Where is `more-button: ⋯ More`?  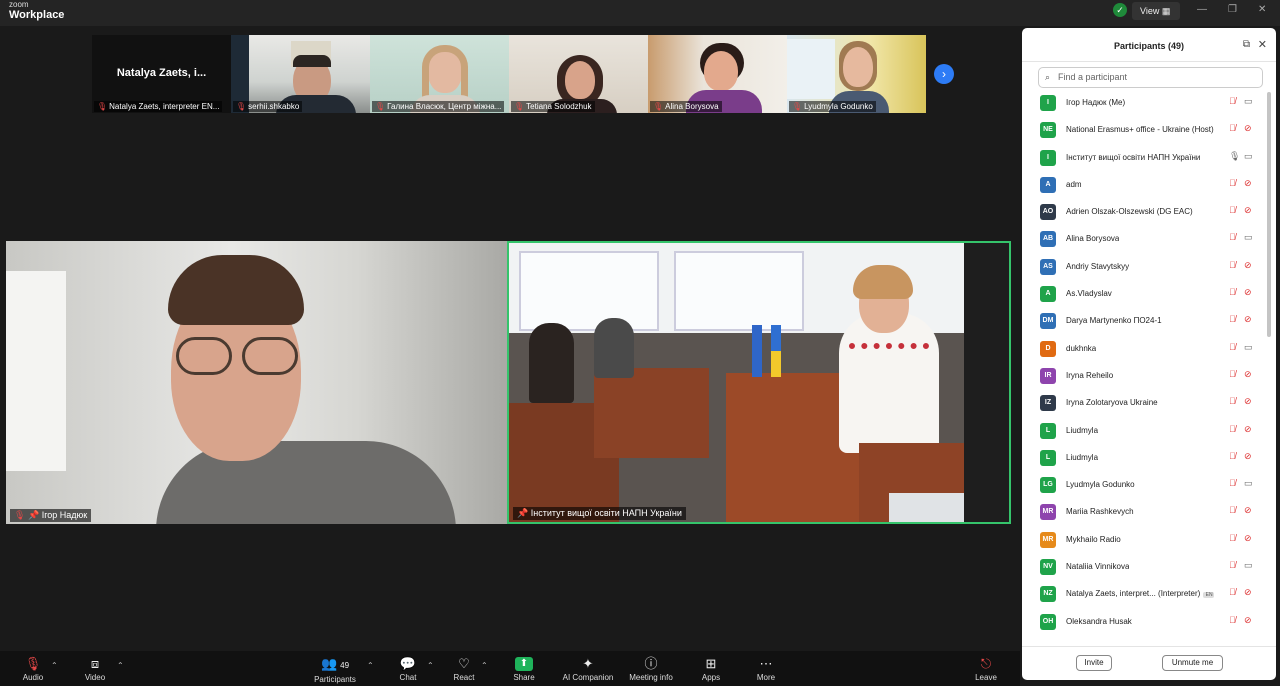
more-button: ⋯ More is located at coordinates (766, 669).